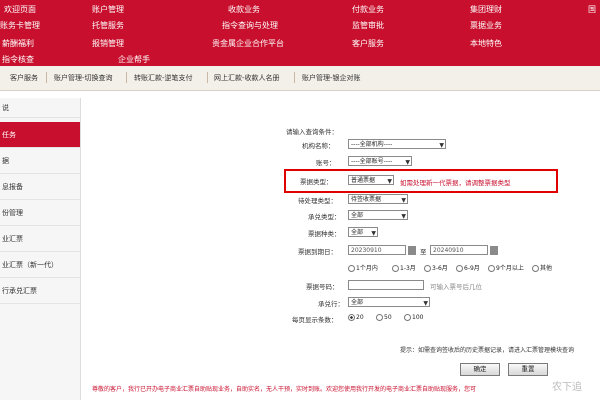  Describe the element at coordinates (480, 369) in the screenshot. I see `confirm-button: 确定` at that location.